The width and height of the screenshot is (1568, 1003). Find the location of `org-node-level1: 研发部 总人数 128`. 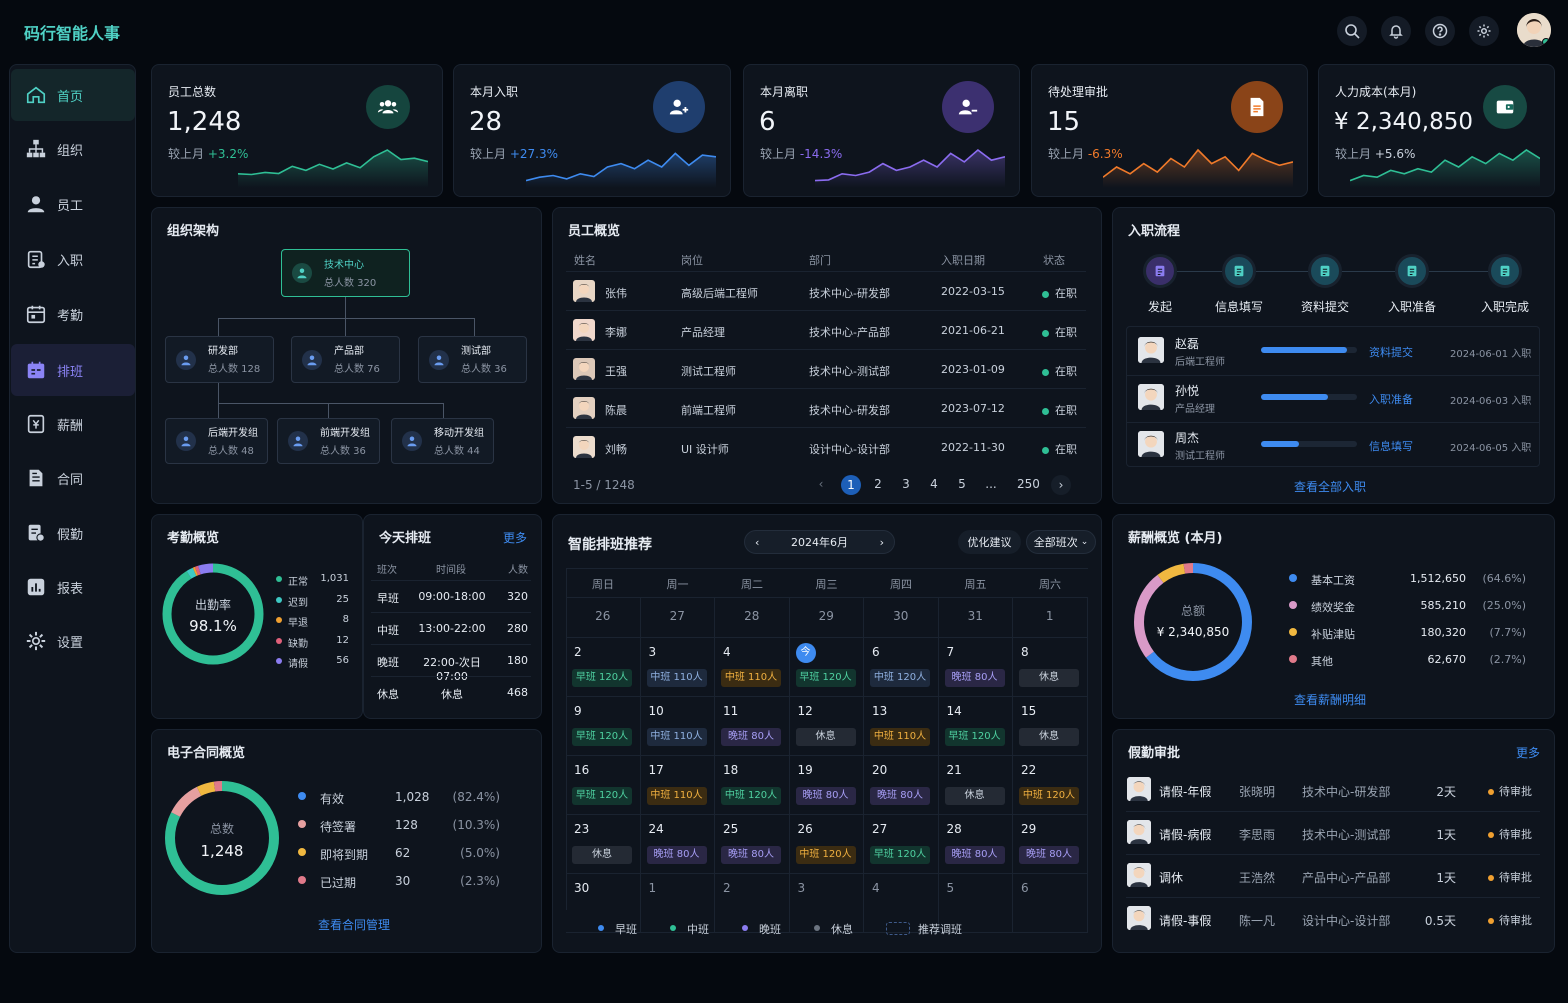

org-node-level1: 研发部 总人数 128 is located at coordinates (219, 359).